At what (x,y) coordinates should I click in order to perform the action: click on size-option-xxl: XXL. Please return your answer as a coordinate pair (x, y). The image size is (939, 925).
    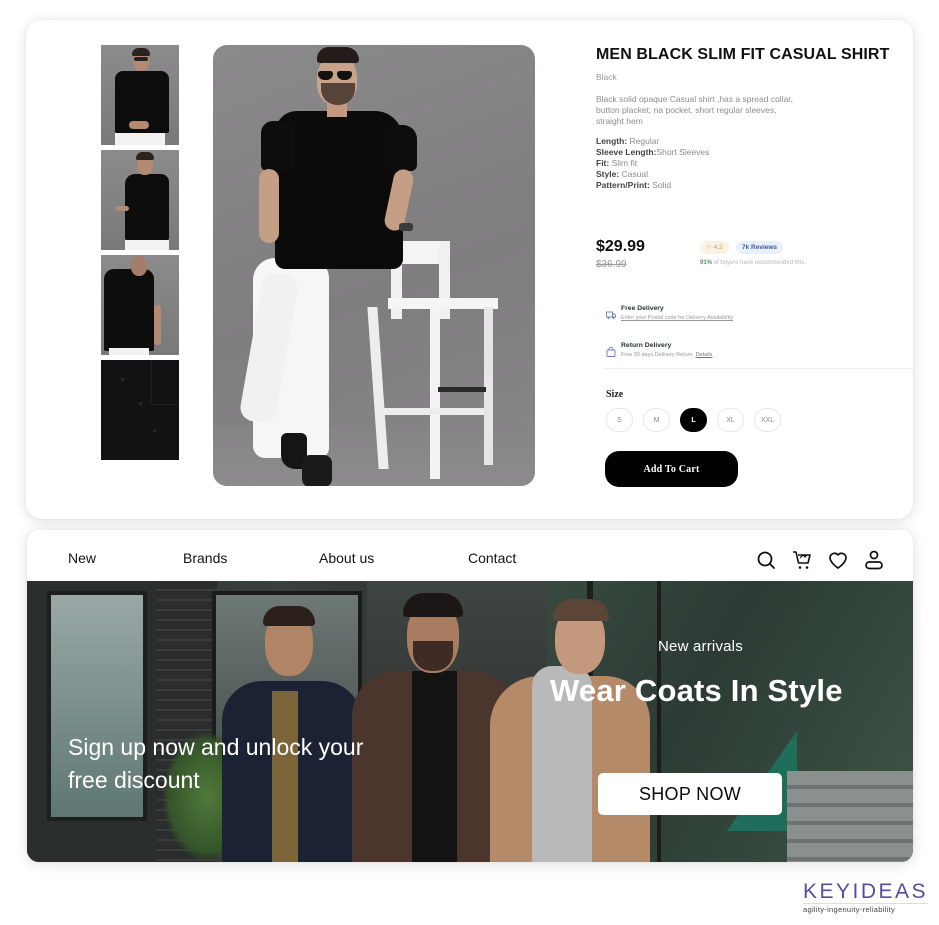
    Looking at the image, I should click on (767, 420).